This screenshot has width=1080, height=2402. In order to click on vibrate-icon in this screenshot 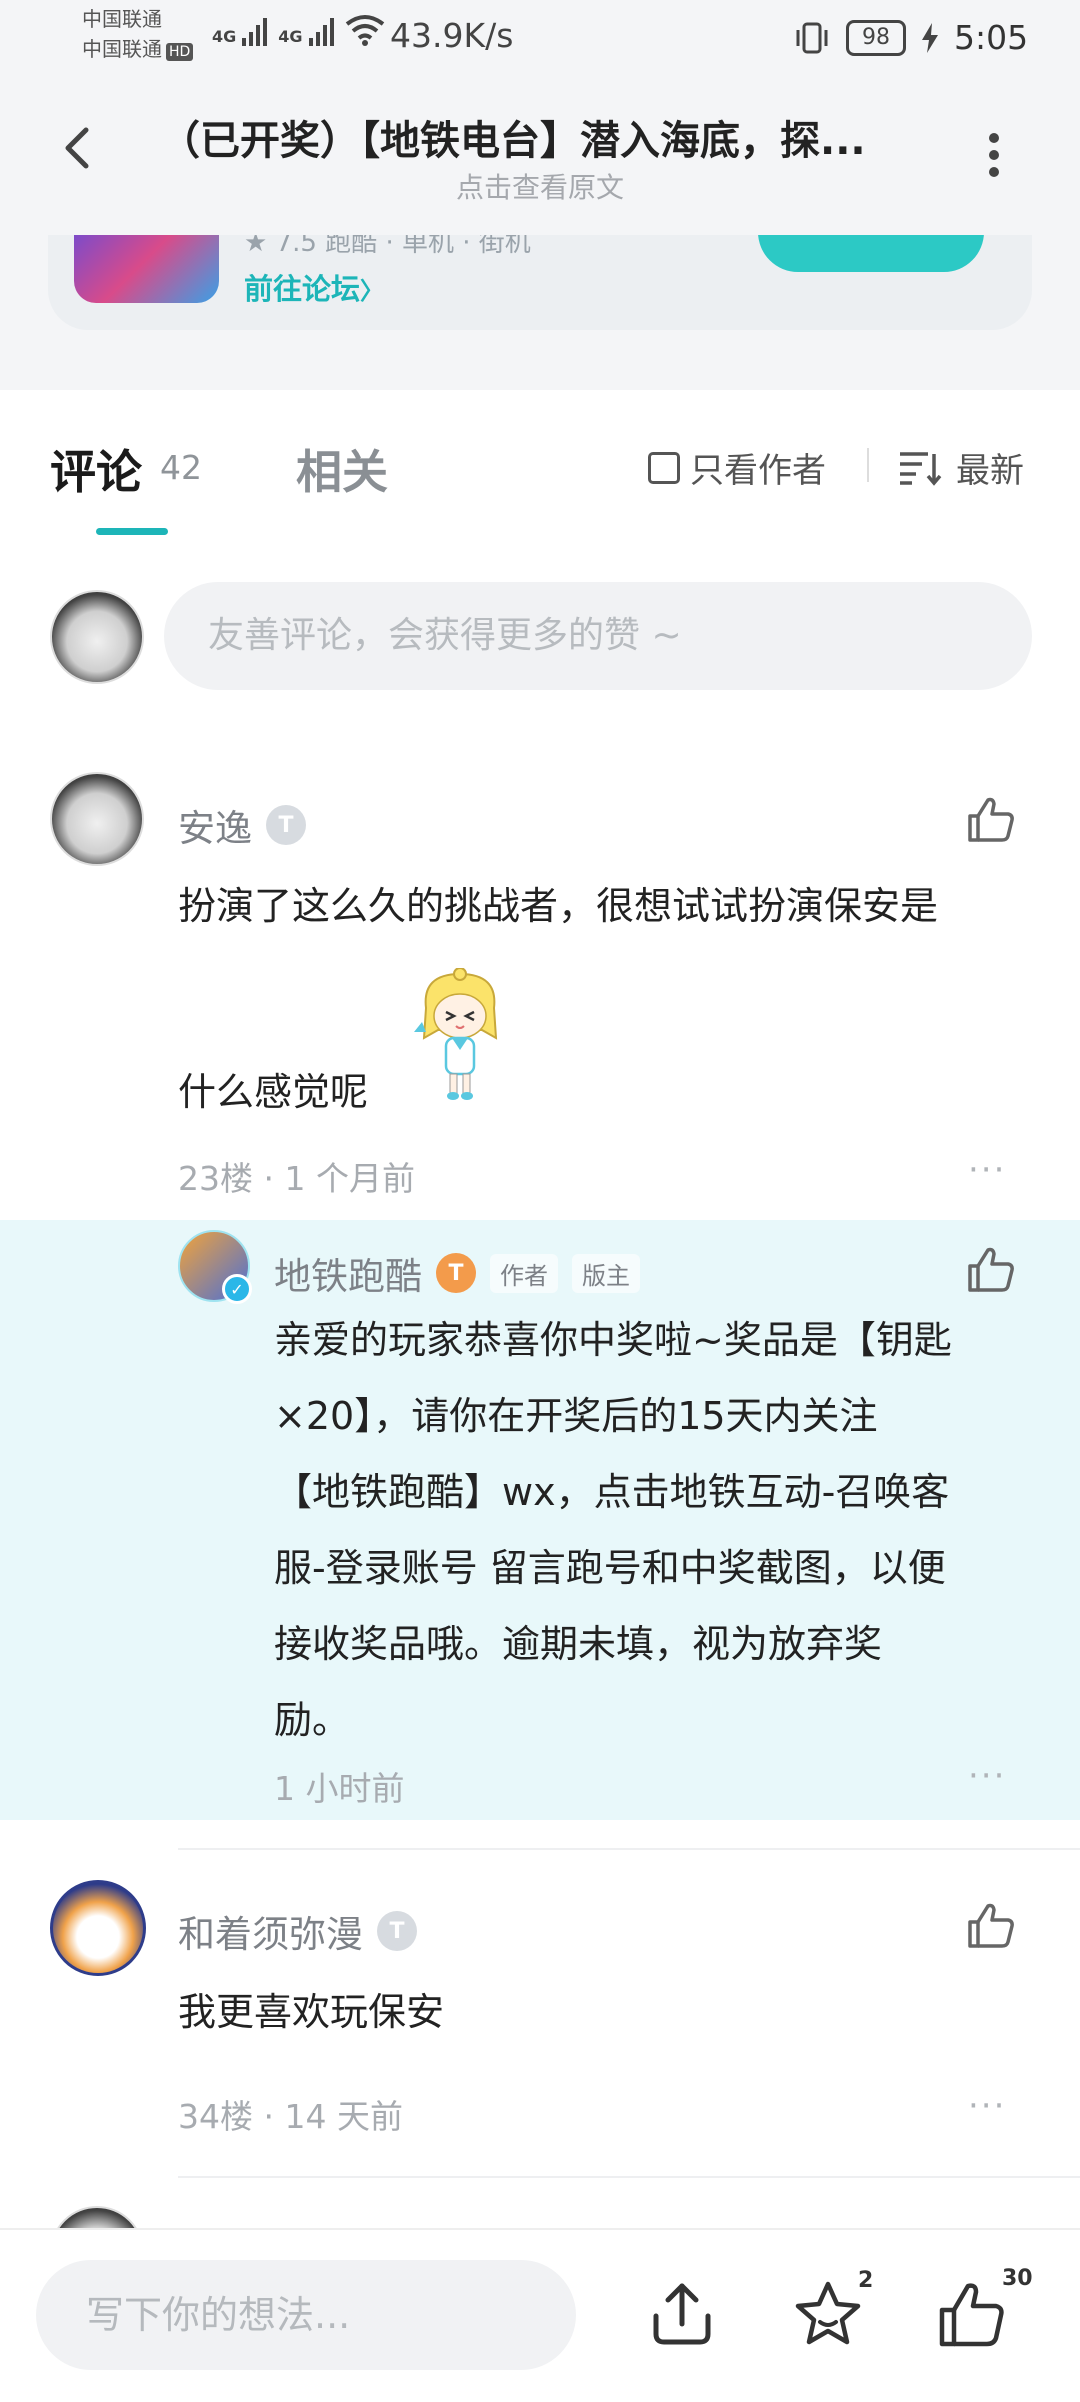, I will do `click(812, 37)`.